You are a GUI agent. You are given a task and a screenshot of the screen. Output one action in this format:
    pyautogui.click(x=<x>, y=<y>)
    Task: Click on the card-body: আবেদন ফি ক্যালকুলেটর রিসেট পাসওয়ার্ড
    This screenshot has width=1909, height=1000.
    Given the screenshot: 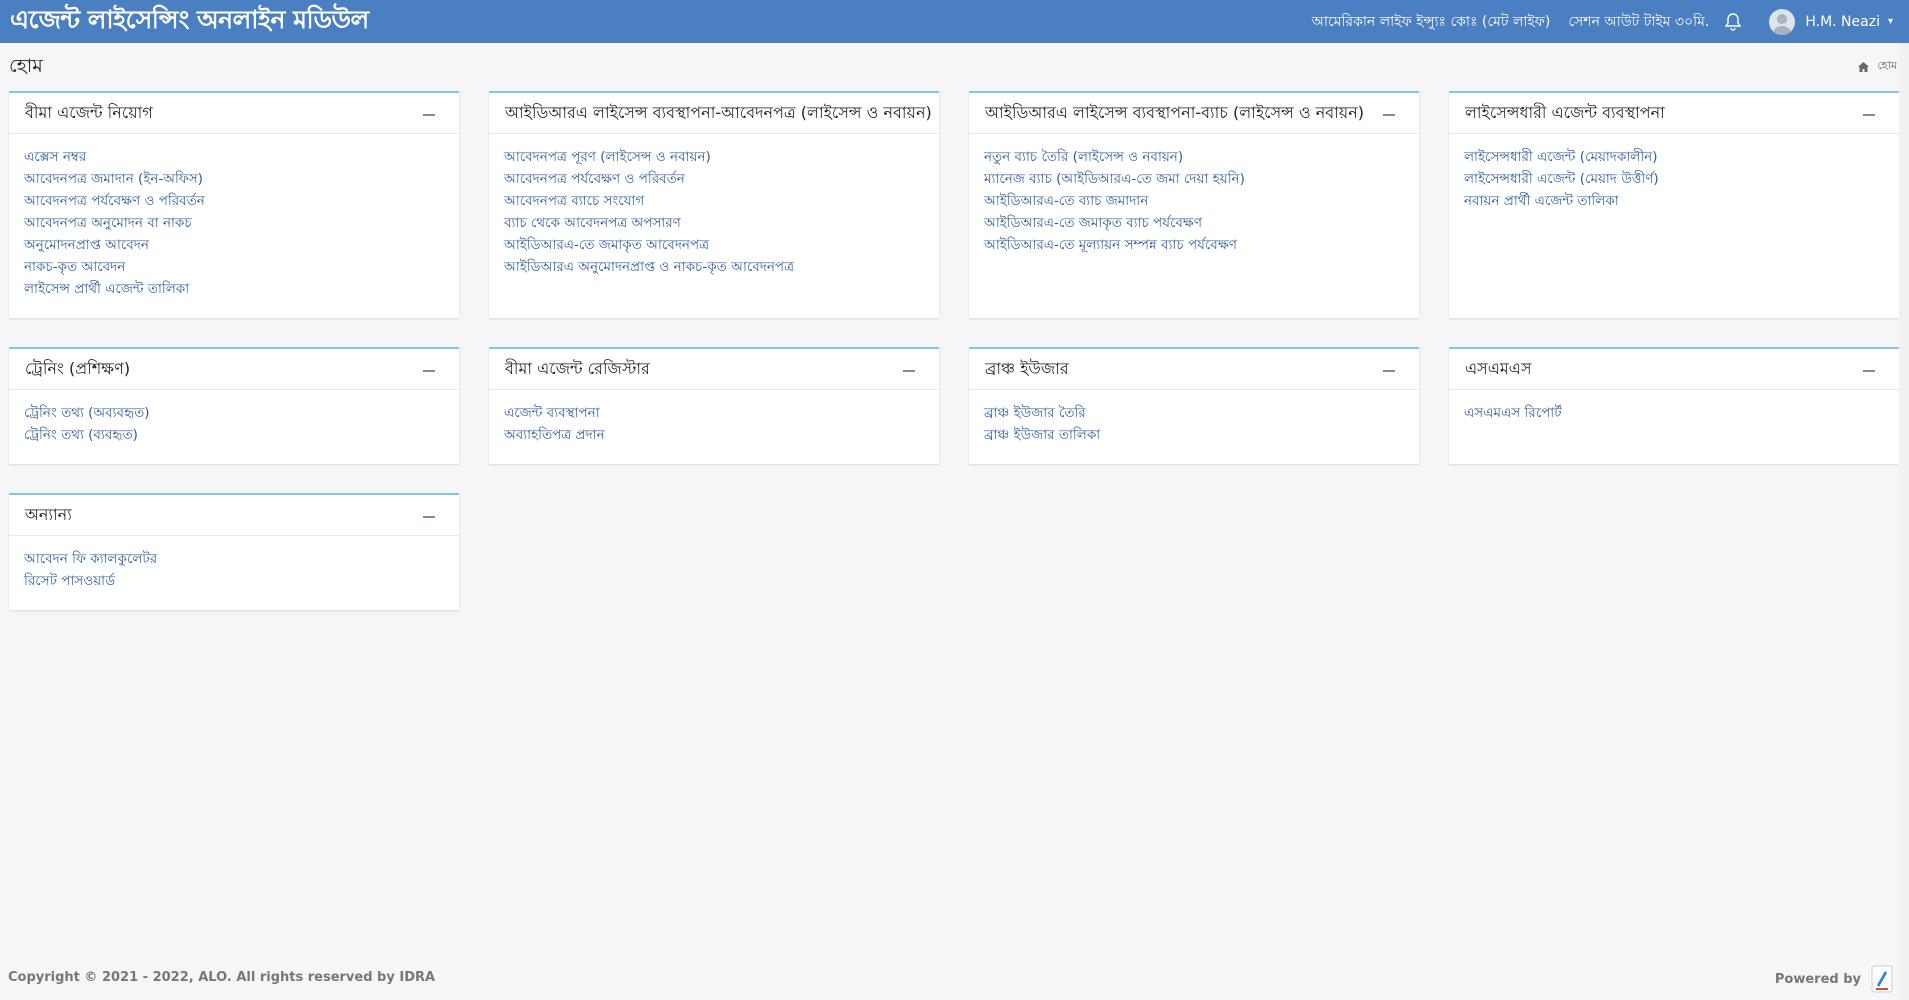 What is the action you would take?
    pyautogui.click(x=234, y=564)
    